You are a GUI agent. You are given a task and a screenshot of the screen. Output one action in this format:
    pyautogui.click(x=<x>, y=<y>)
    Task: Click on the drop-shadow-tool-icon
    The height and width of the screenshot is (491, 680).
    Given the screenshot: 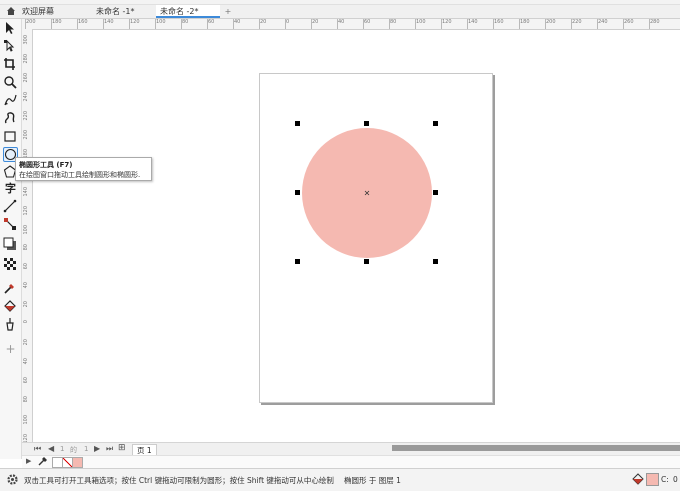 What is the action you would take?
    pyautogui.click(x=10, y=244)
    